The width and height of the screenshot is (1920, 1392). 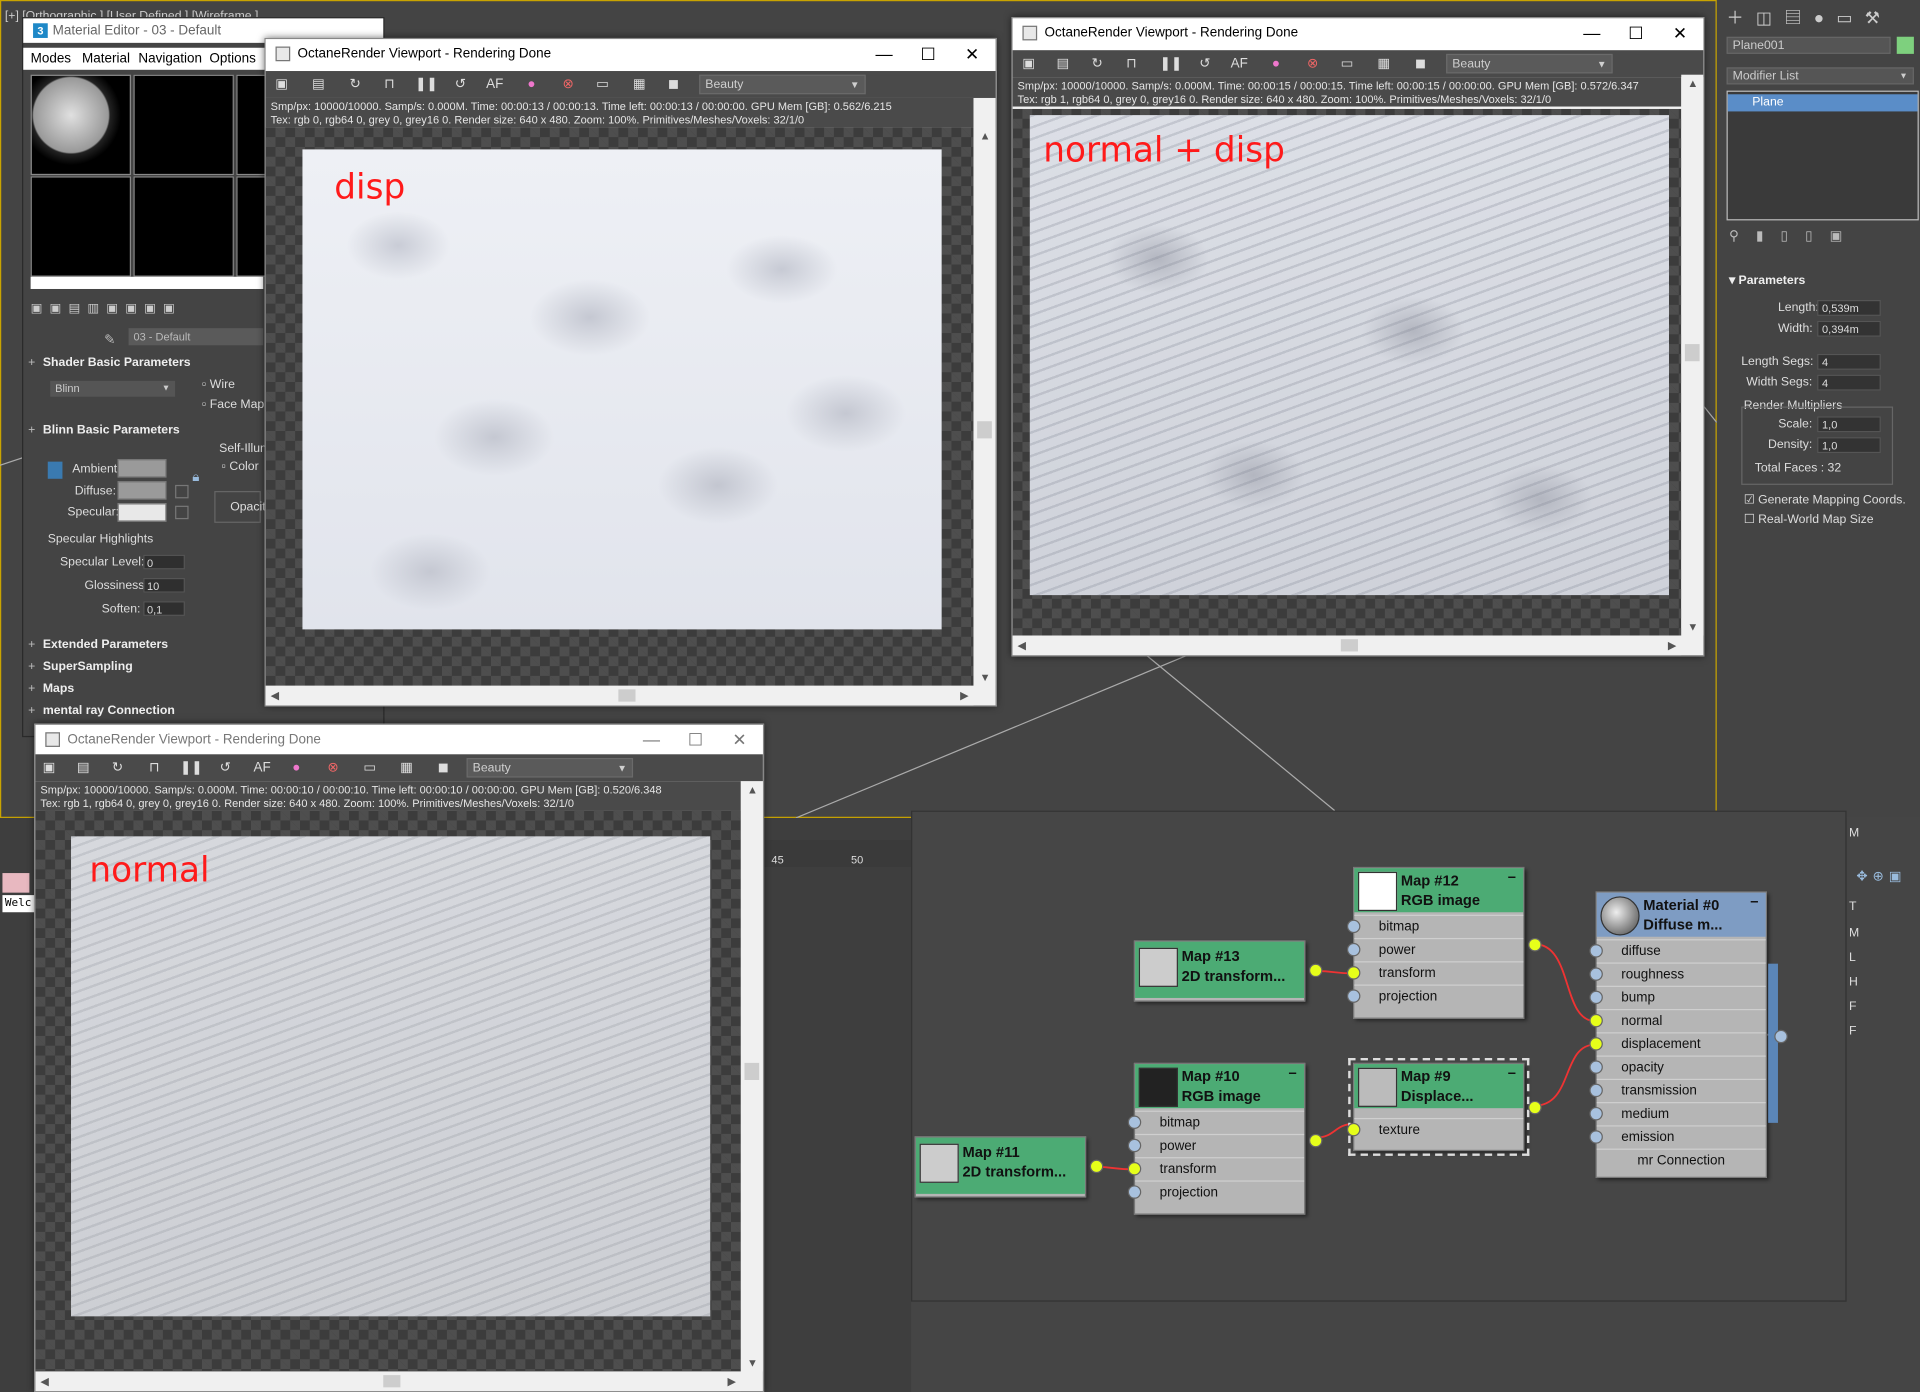 I want to click on port-transmission: transmission, so click(x=1677, y=1089).